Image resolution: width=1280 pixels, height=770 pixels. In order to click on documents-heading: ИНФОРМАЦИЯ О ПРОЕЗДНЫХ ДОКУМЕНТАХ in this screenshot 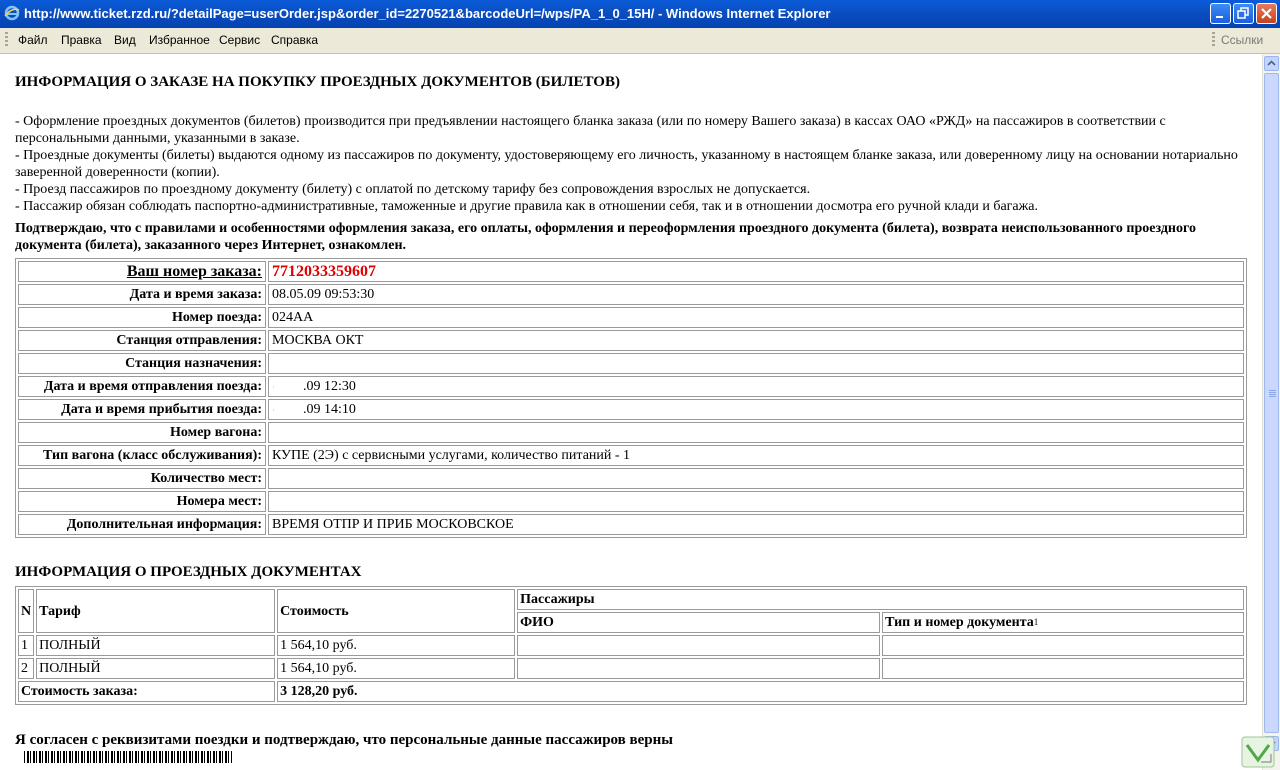, I will do `click(188, 572)`.